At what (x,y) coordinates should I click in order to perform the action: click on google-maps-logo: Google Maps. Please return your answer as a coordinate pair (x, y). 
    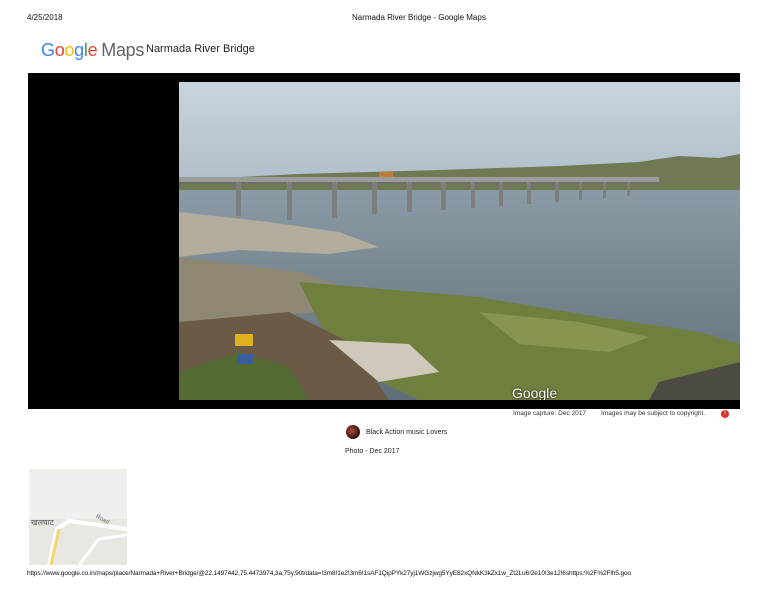
    Looking at the image, I should click on (92, 50).